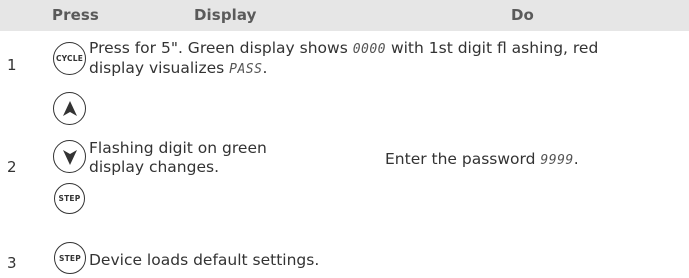 This screenshot has width=689, height=278. Describe the element at coordinates (557, 160) in the screenshot. I see `segment-code: 9999` at that location.